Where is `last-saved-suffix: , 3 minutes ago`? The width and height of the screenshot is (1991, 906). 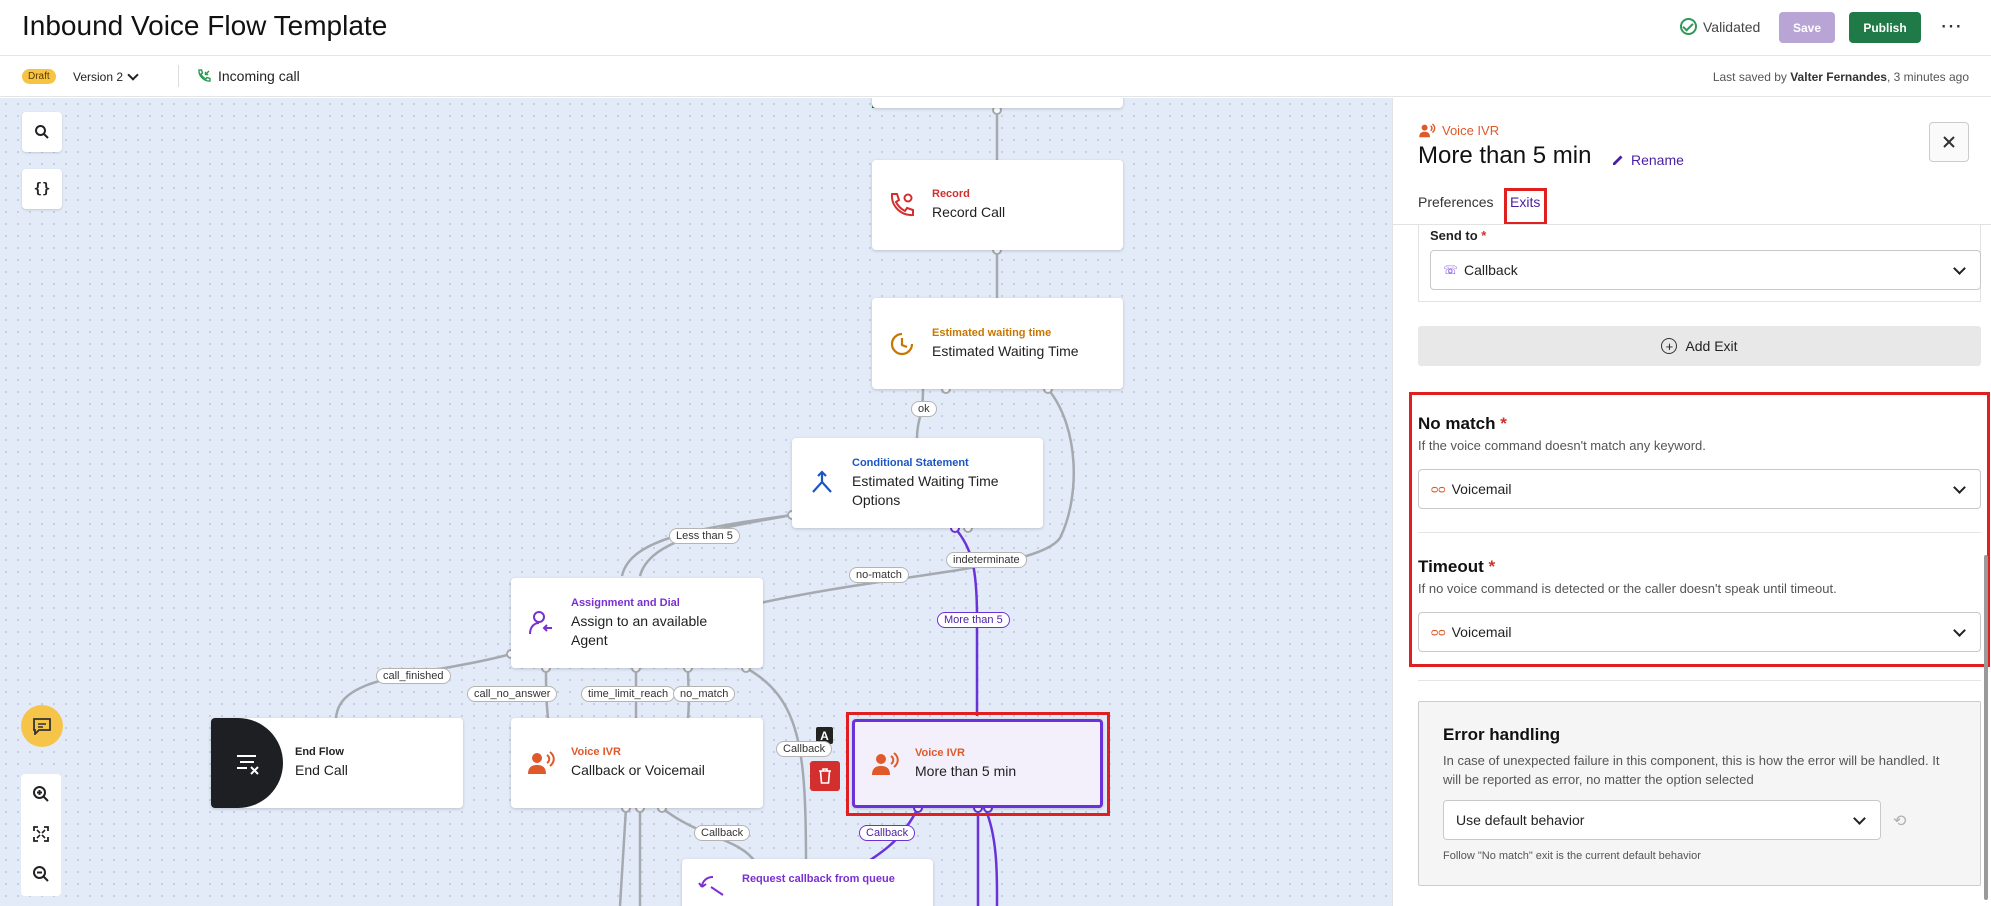 last-saved-suffix: , 3 minutes ago is located at coordinates (1927, 77).